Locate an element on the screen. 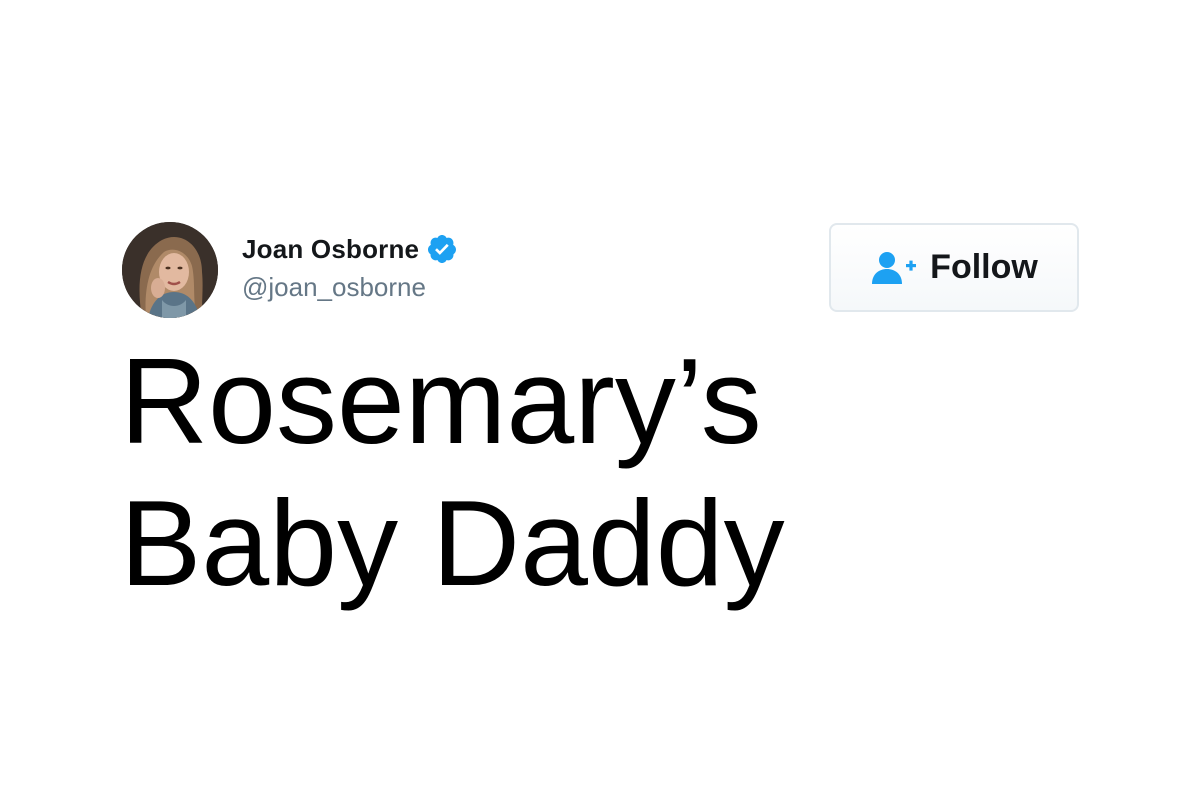  follow-button-label: Follow is located at coordinates (984, 267).